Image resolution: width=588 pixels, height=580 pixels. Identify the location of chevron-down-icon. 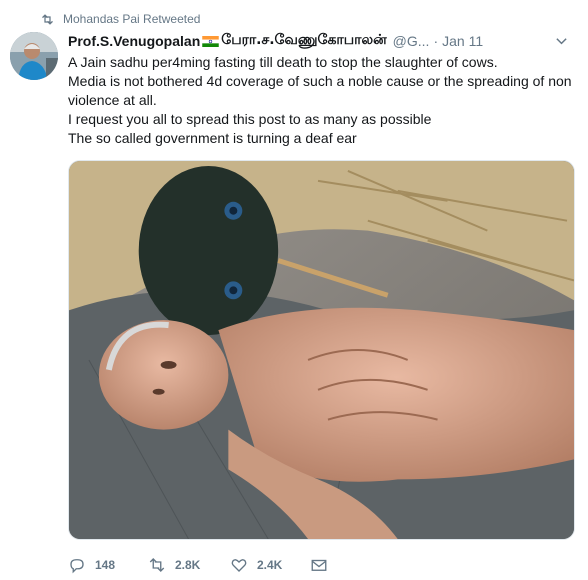
(561, 41).